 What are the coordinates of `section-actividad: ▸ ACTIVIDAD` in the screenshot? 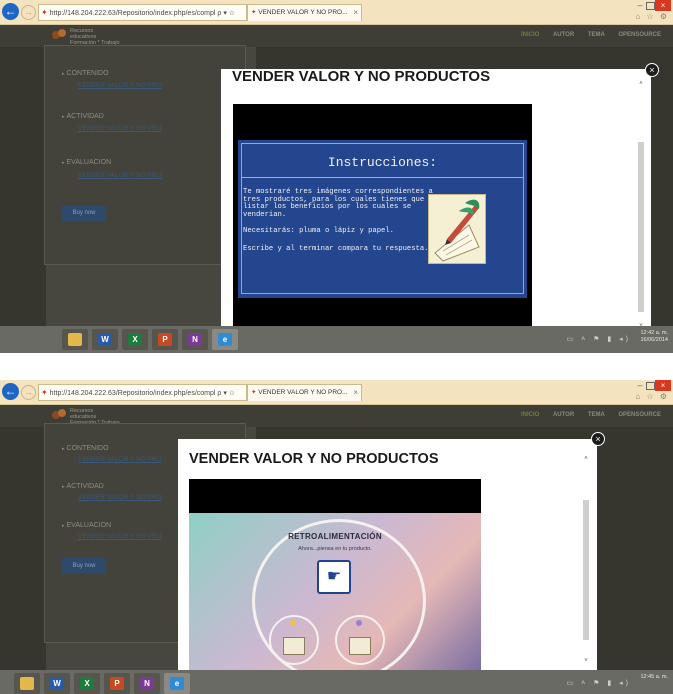 It's located at (83, 486).